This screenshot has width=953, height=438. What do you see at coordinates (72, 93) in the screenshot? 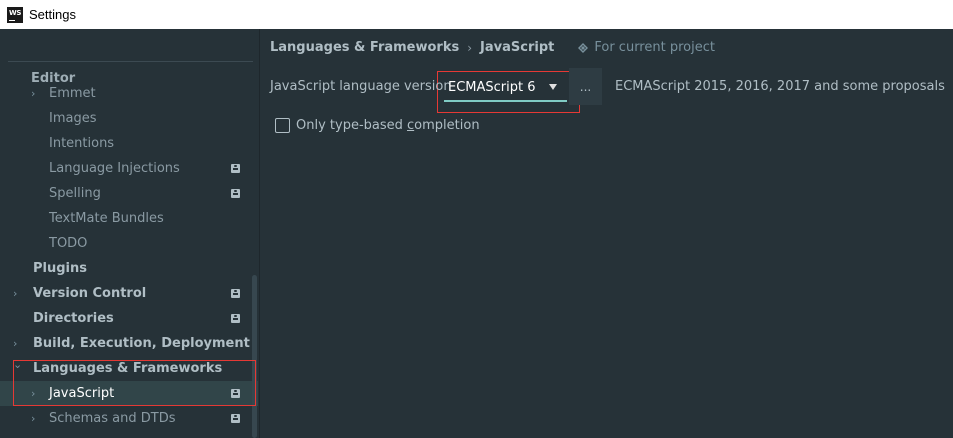
I see `sidebar-item-label: Emmet` at bounding box center [72, 93].